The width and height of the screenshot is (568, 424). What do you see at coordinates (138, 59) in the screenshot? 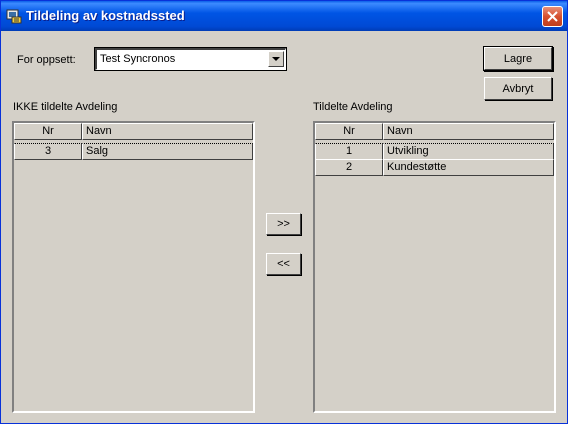
I see `setup-dropdown-value: Test Syncronos` at bounding box center [138, 59].